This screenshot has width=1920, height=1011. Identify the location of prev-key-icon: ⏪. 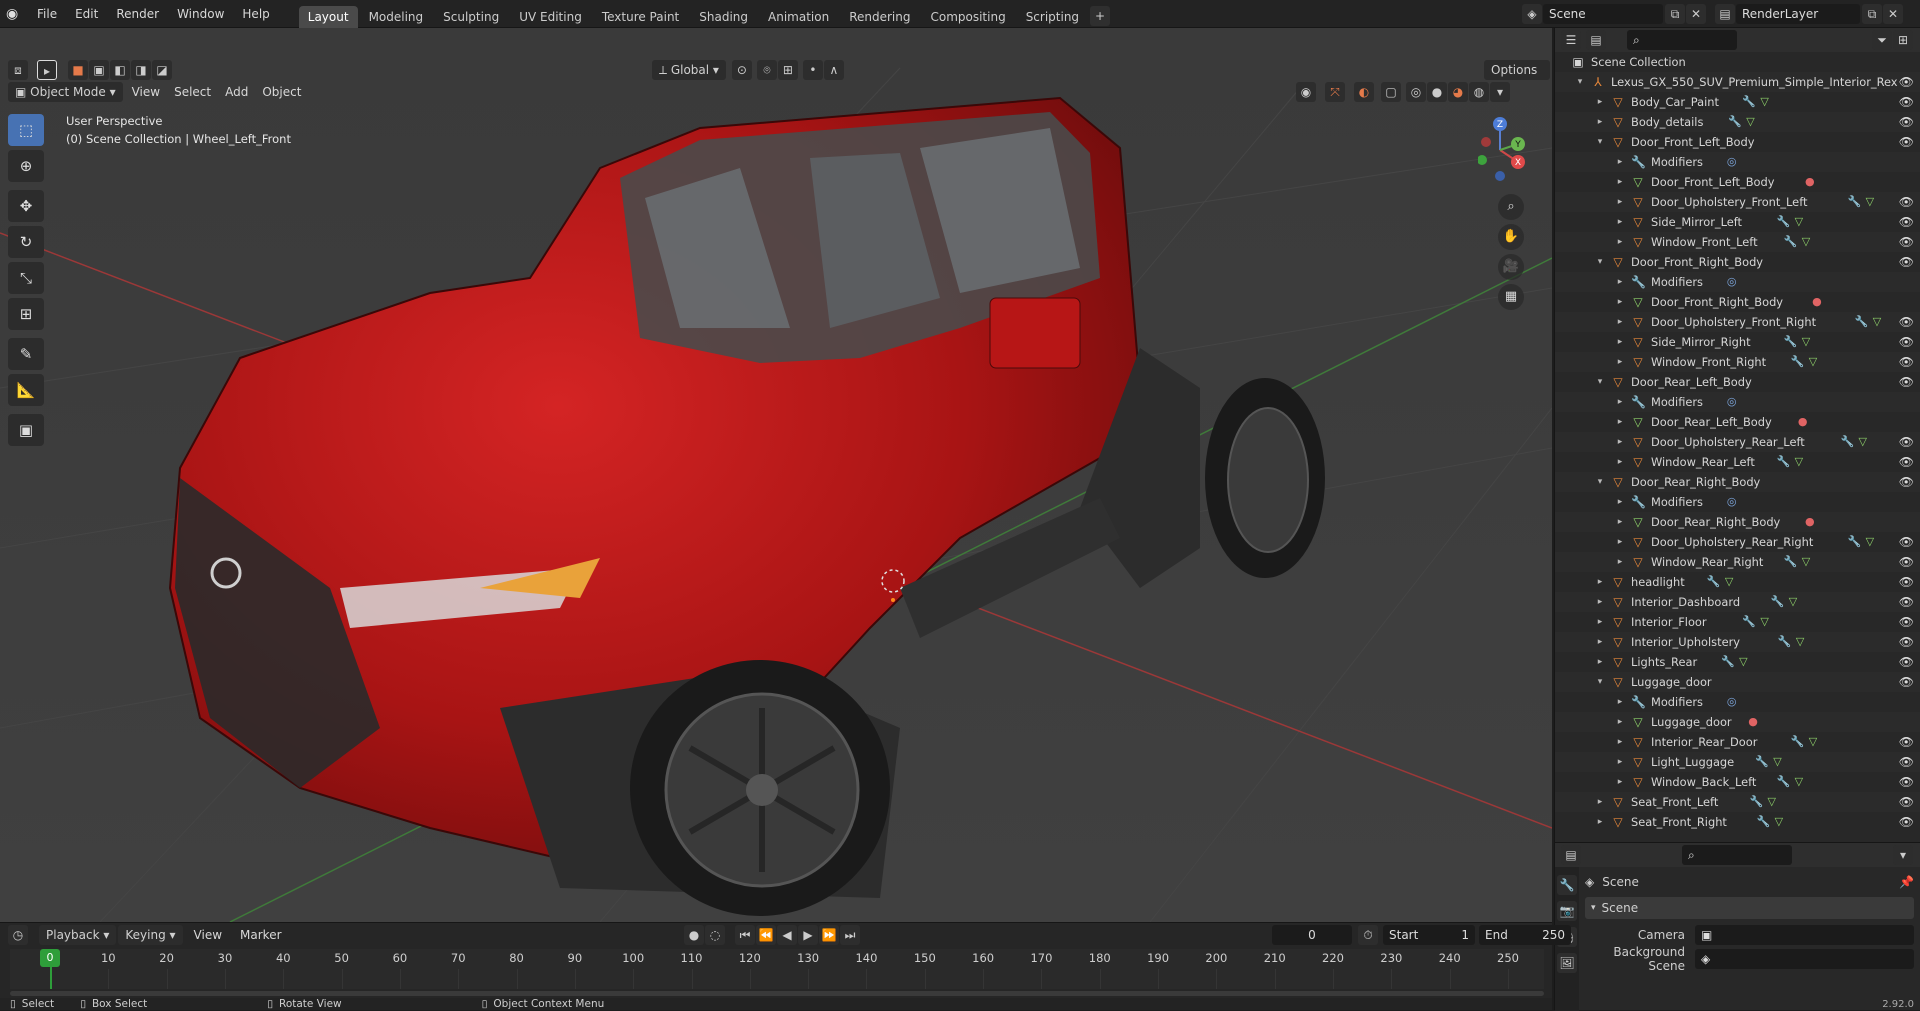
(766, 935).